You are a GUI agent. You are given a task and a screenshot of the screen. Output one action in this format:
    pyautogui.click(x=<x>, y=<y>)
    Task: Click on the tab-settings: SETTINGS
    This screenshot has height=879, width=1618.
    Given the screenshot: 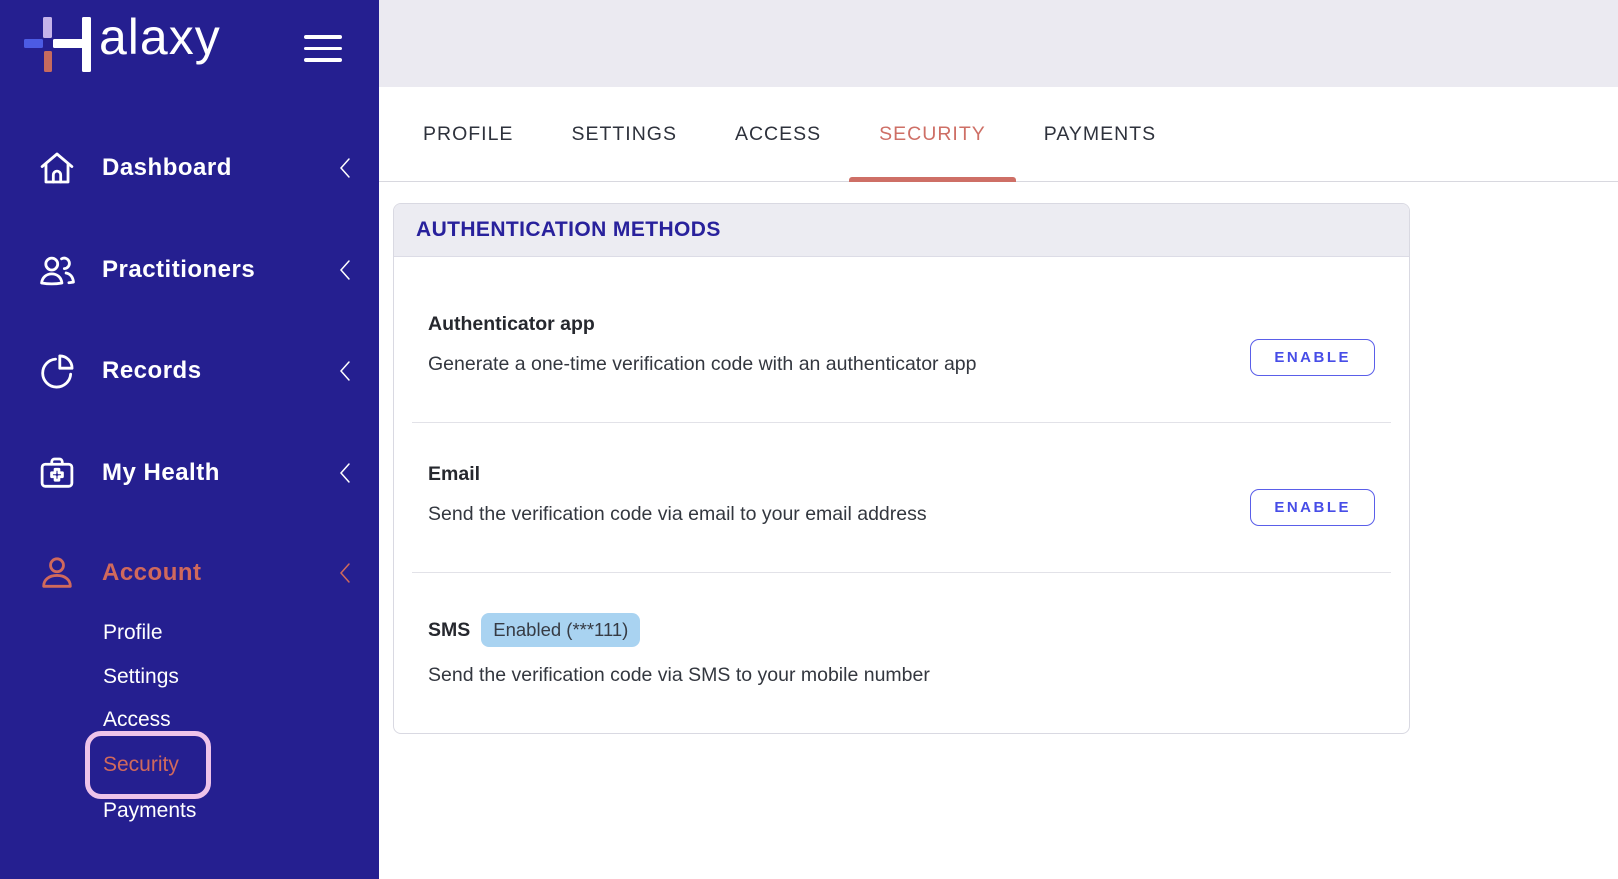 What is the action you would take?
    pyautogui.click(x=624, y=134)
    